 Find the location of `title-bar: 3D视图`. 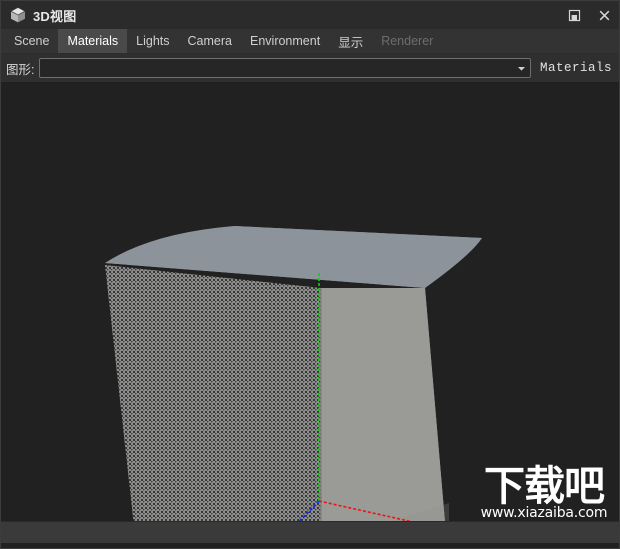

title-bar: 3D视图 is located at coordinates (310, 15).